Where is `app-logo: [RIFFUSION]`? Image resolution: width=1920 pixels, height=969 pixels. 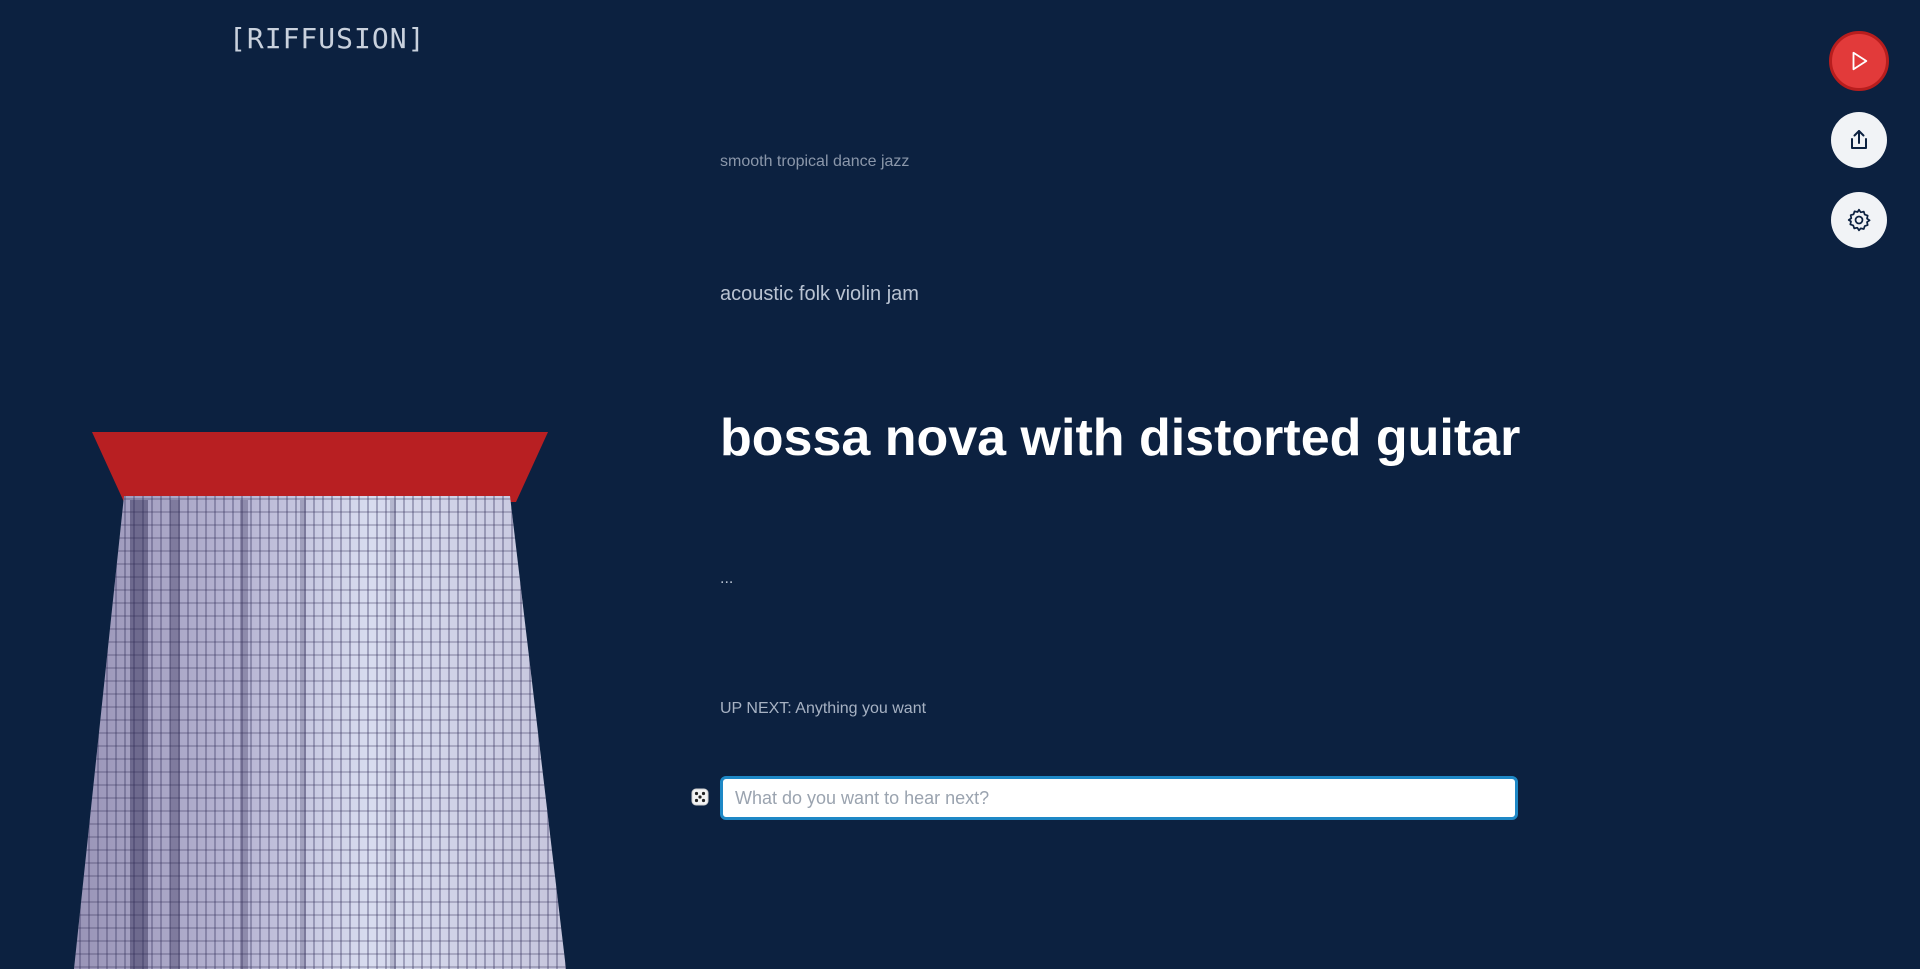
app-logo: [RIFFUSION] is located at coordinates (327, 38).